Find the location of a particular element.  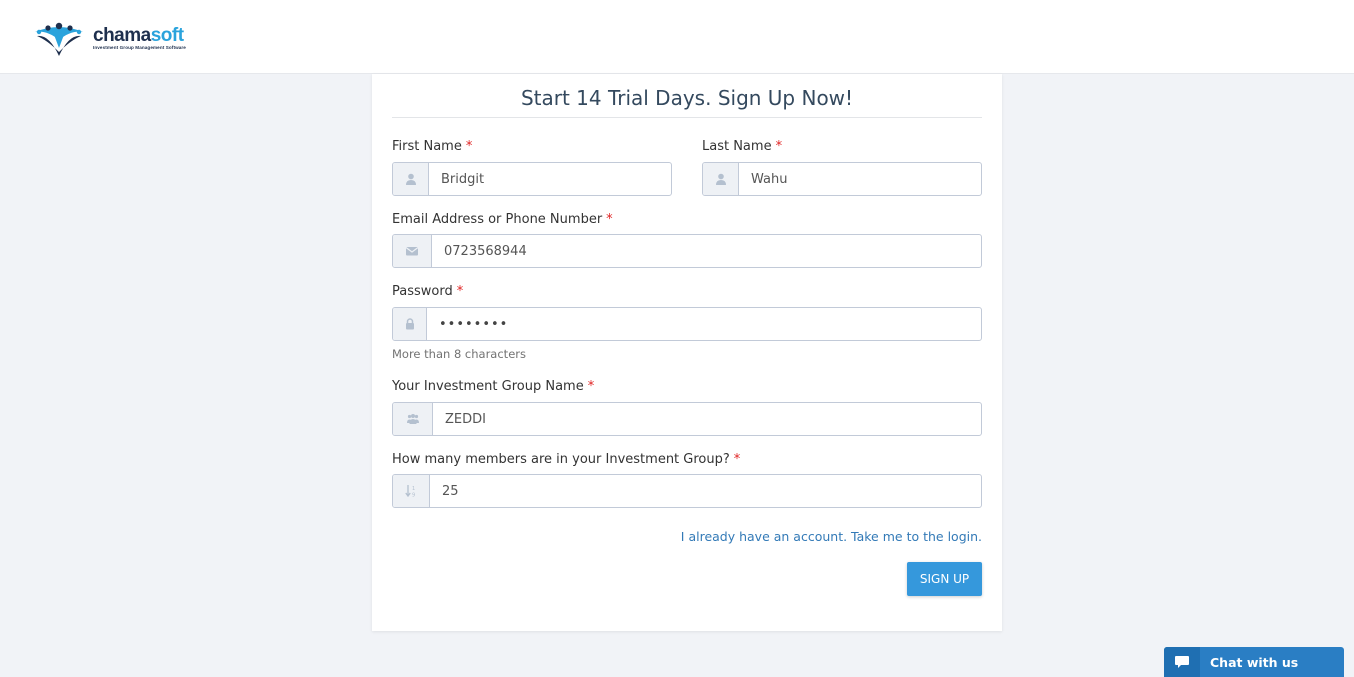

last-name-field is located at coordinates (842, 179).